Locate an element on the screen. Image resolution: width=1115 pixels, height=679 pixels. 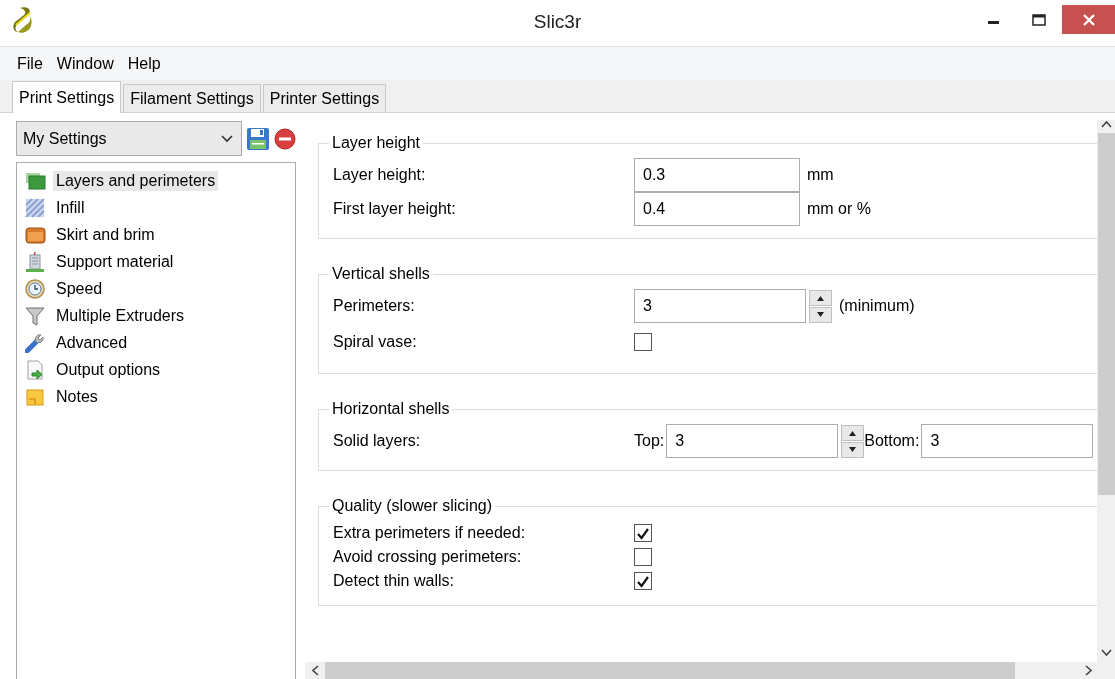
unit-label: (minimum) is located at coordinates (877, 306).